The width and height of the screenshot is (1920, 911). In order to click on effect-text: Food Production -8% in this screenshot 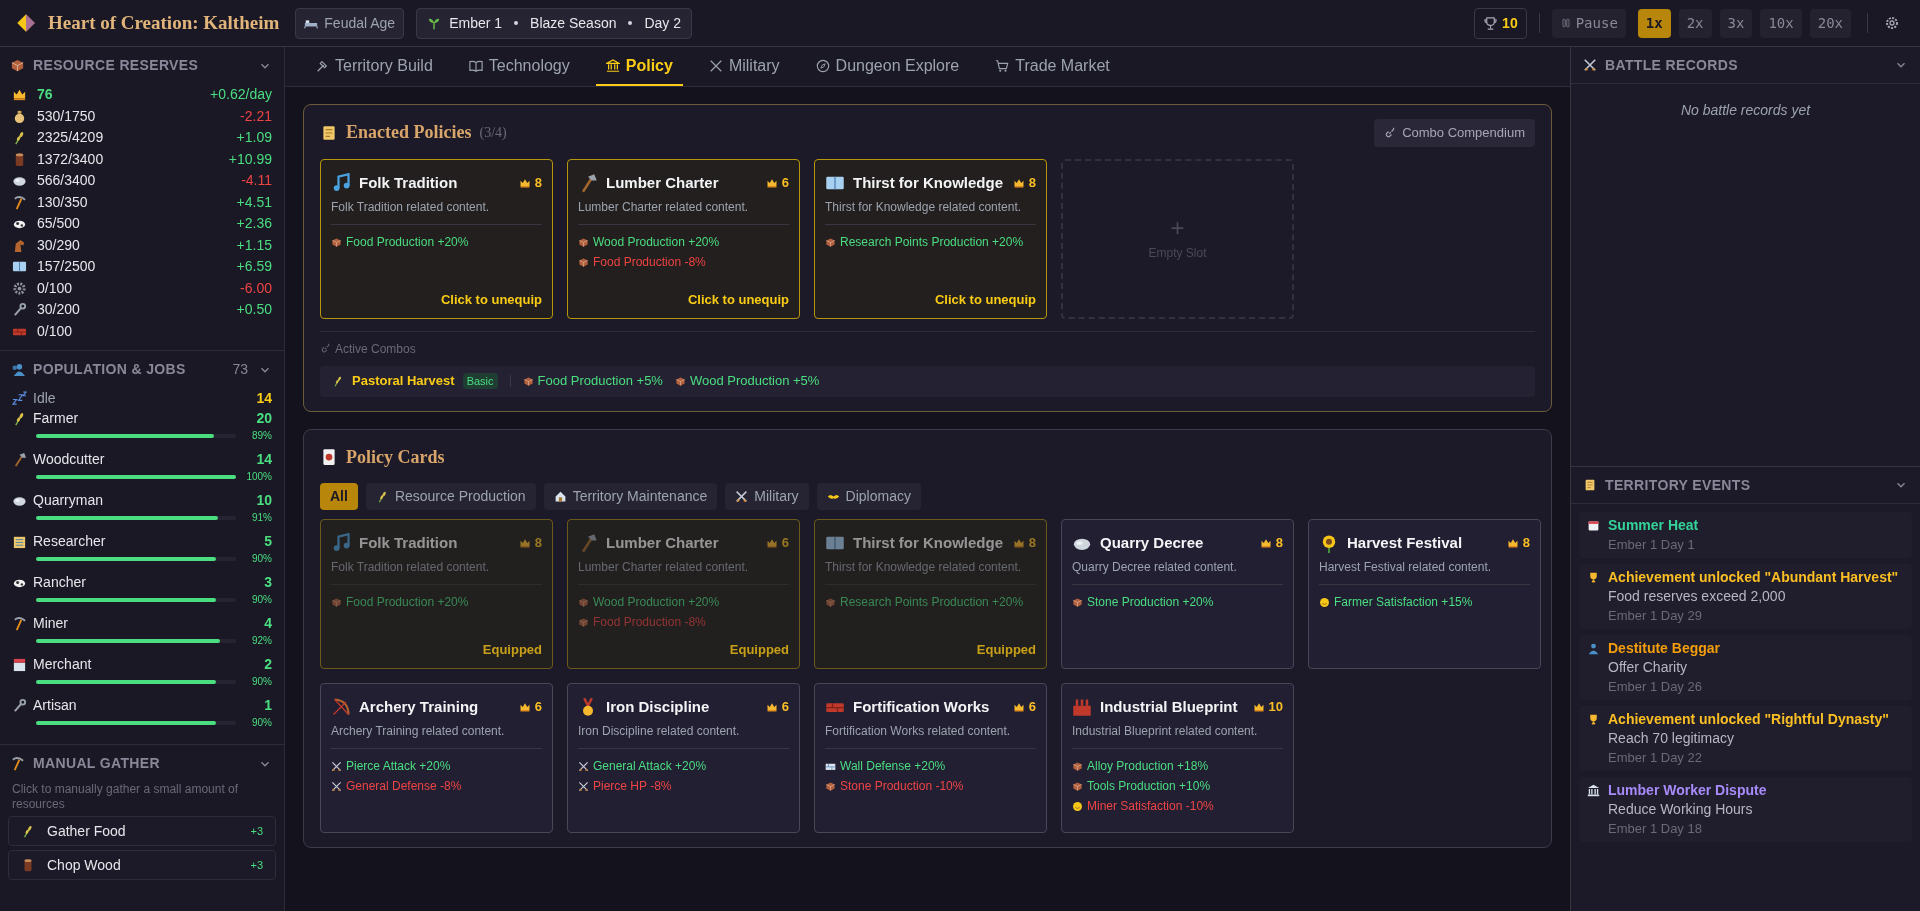, I will do `click(683, 622)`.